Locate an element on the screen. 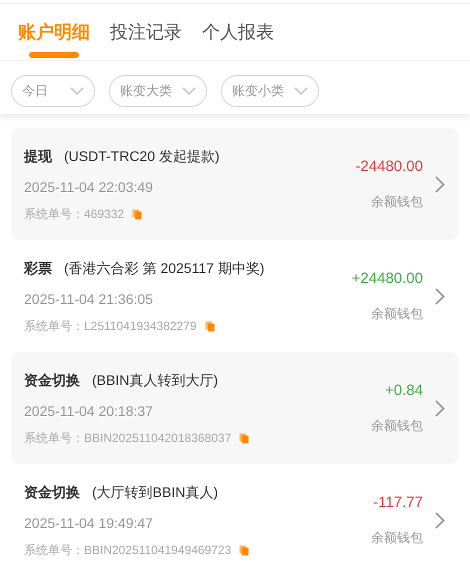  transaction-time: 2025-11-04 20:18:37 is located at coordinates (88, 411).